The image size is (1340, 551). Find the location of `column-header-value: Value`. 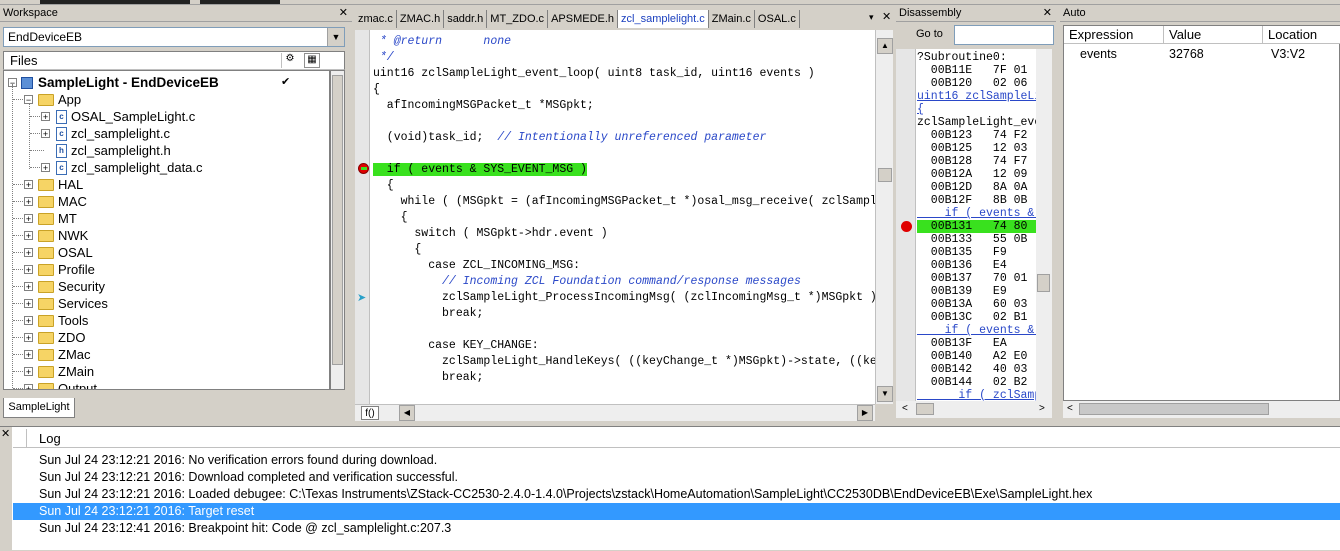

column-header-value: Value is located at coordinates (1213, 35).